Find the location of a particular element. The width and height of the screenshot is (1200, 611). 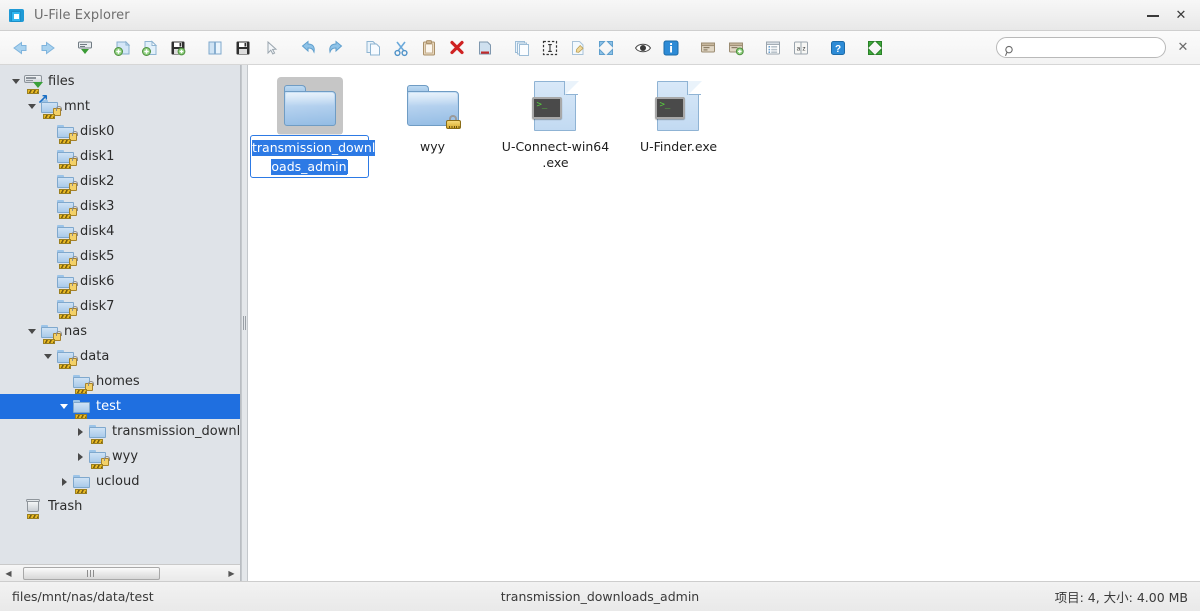

duplicate-button is located at coordinates (522, 48).